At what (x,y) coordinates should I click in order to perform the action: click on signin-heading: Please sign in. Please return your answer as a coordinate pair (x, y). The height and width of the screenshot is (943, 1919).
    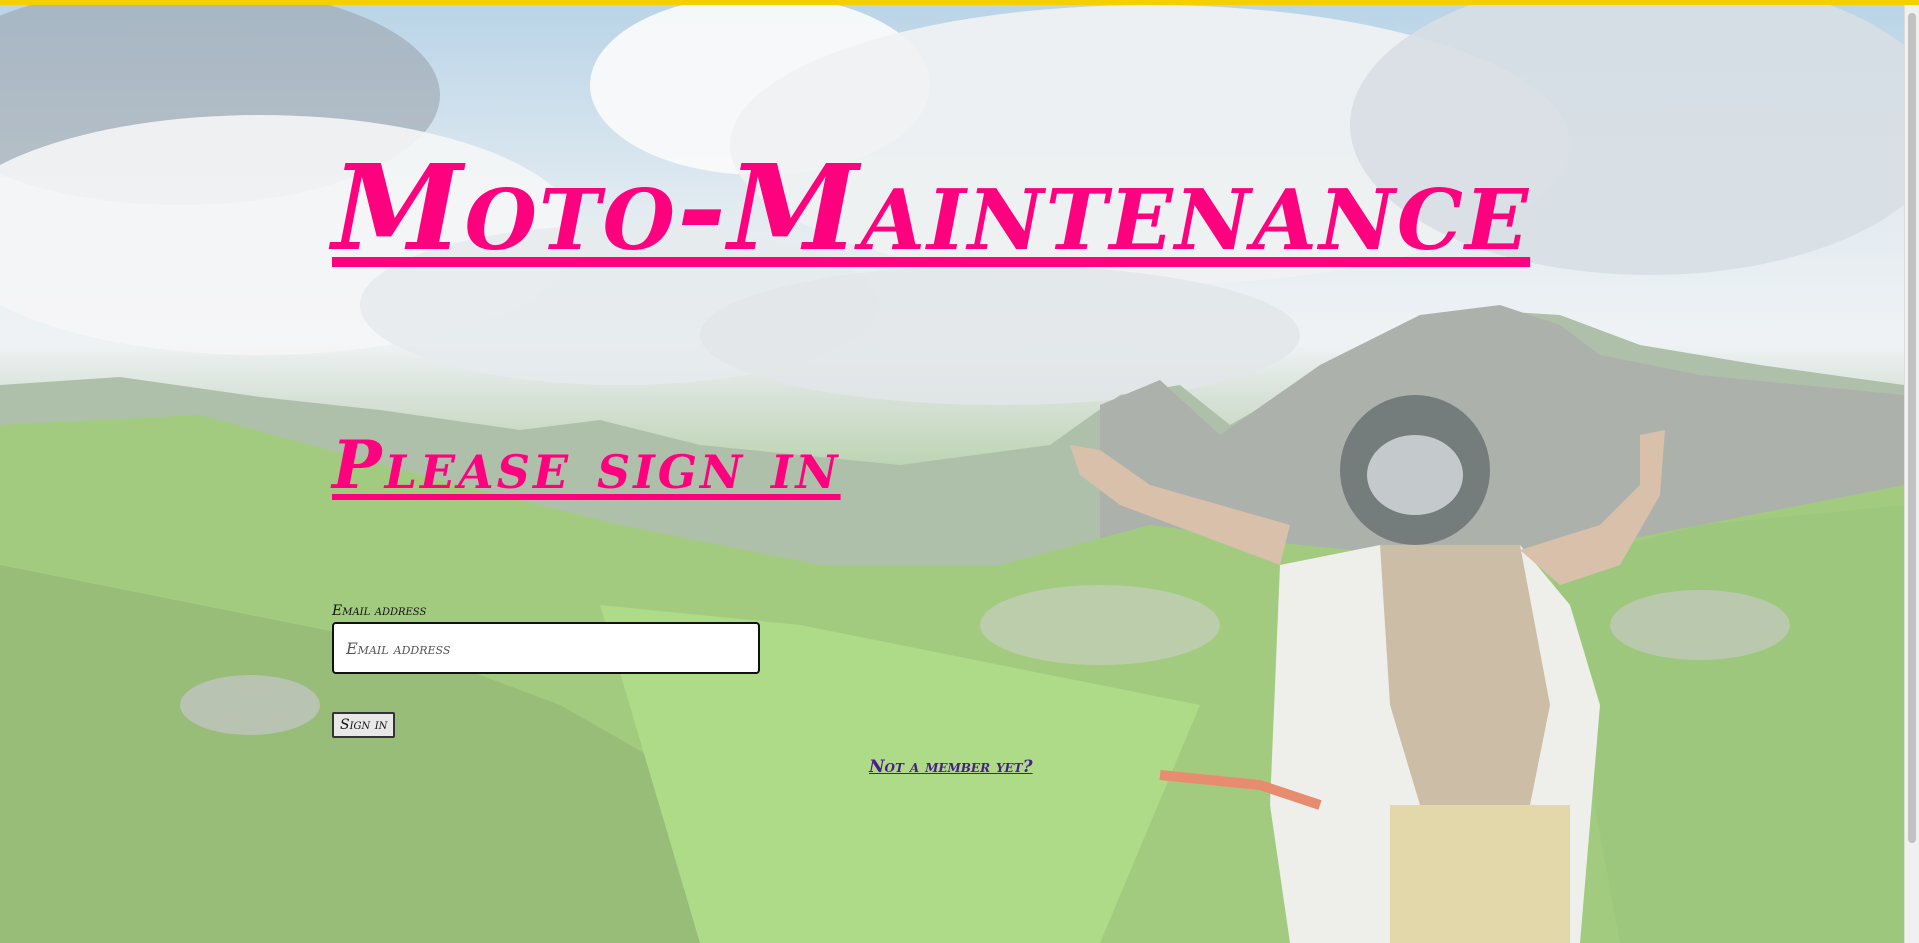
    Looking at the image, I should click on (586, 465).